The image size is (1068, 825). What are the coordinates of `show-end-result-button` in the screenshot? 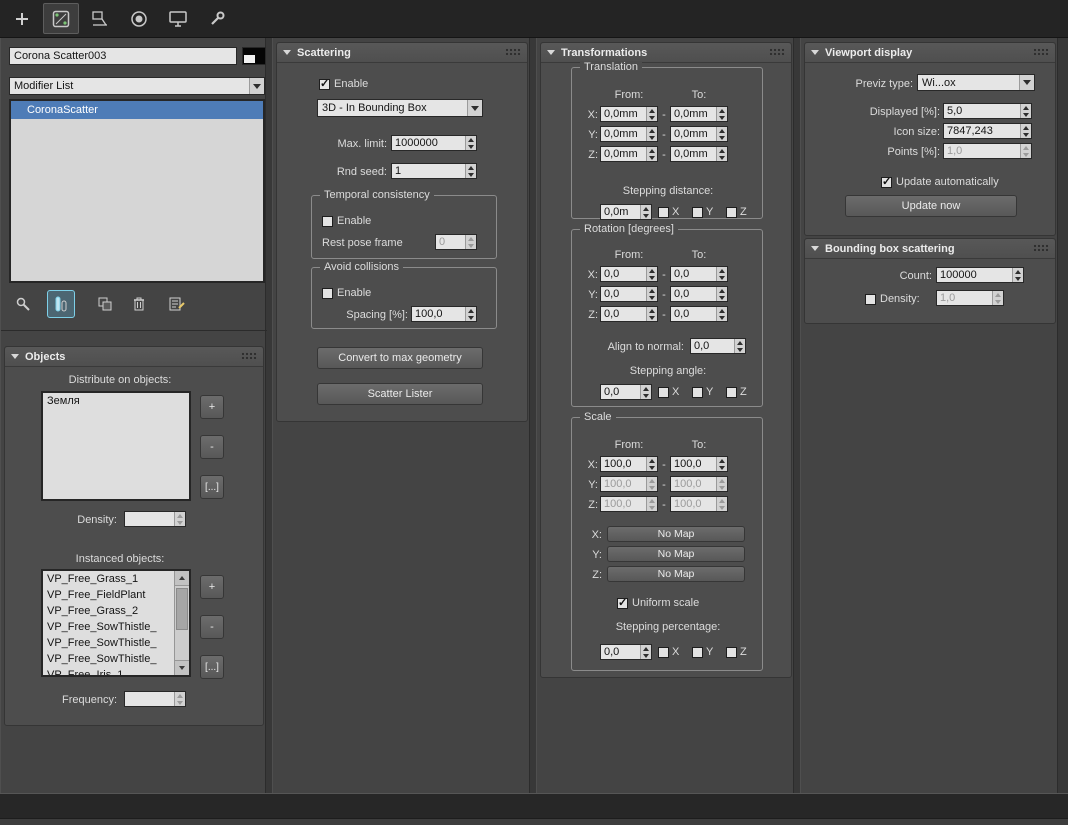 It's located at (61, 304).